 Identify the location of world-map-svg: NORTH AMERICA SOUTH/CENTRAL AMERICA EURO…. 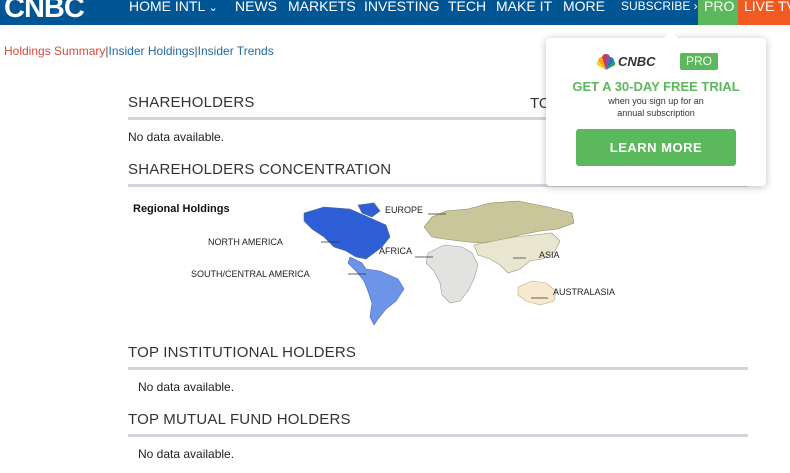
(403, 263).